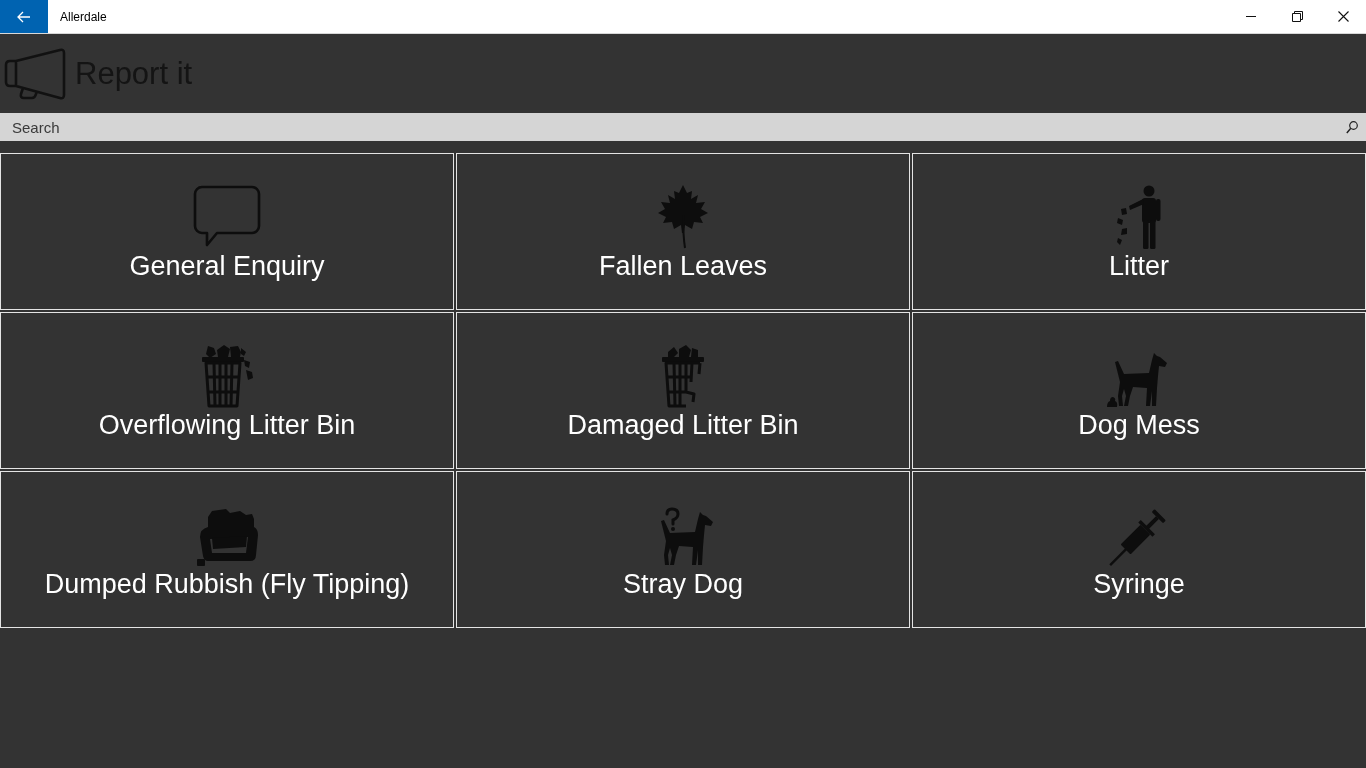 This screenshot has height=768, width=1366. What do you see at coordinates (683, 127) in the screenshot?
I see `search-field: Search` at bounding box center [683, 127].